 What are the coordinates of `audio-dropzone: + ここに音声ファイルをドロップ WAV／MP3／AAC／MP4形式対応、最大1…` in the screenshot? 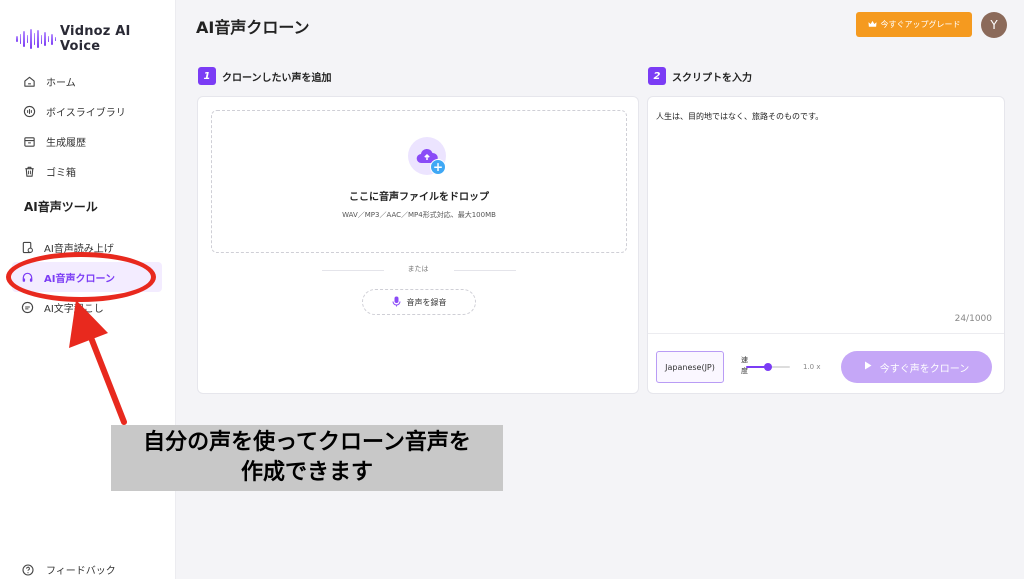 It's located at (419, 181).